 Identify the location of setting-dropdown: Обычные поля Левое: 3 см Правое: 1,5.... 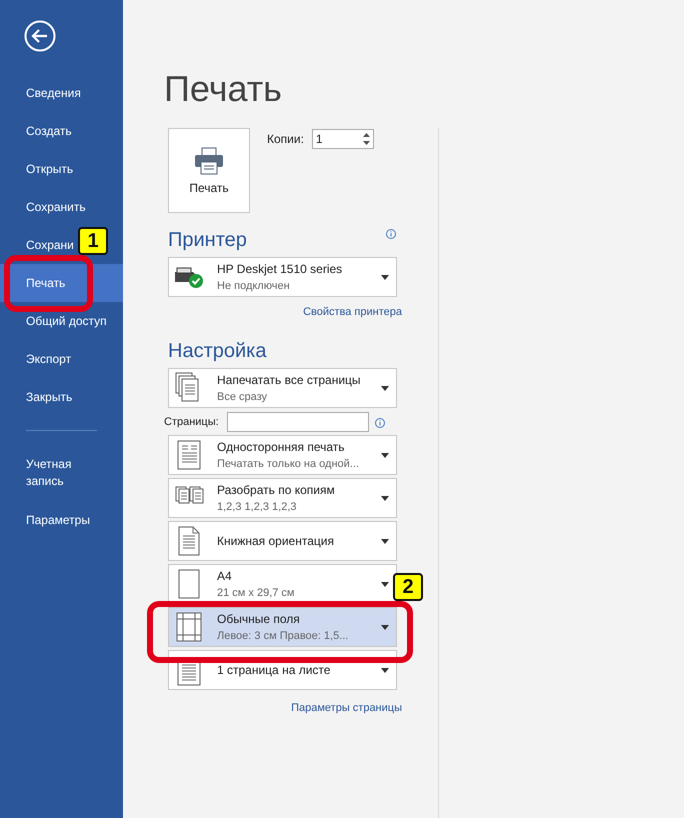
(282, 627).